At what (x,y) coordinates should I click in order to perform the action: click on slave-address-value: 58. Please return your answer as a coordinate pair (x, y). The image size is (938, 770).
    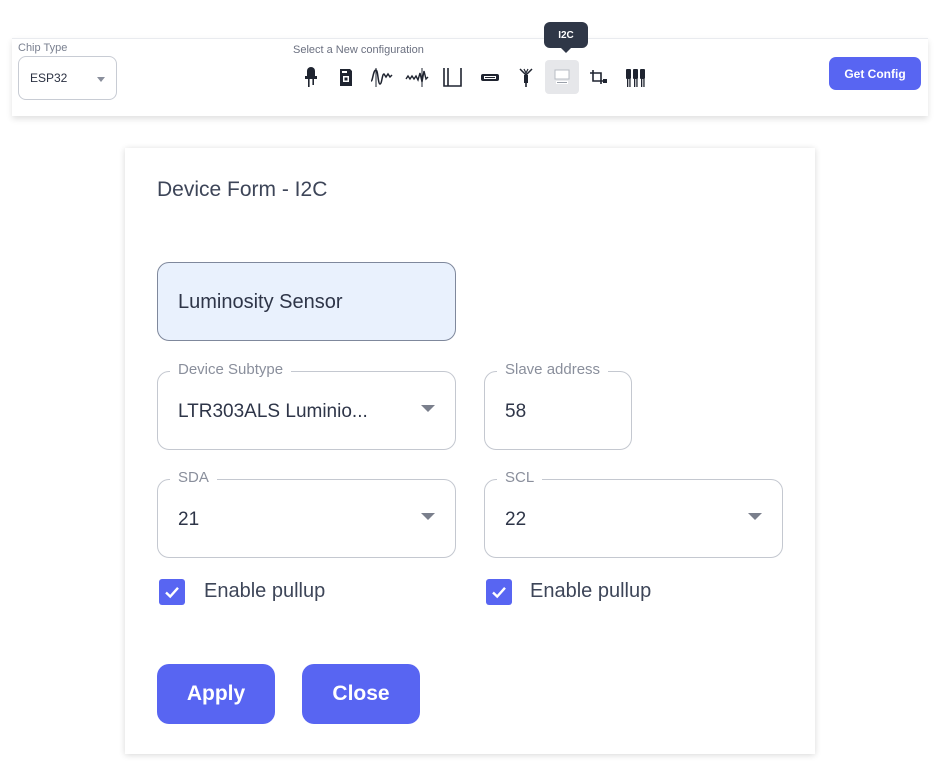
    Looking at the image, I should click on (516, 411).